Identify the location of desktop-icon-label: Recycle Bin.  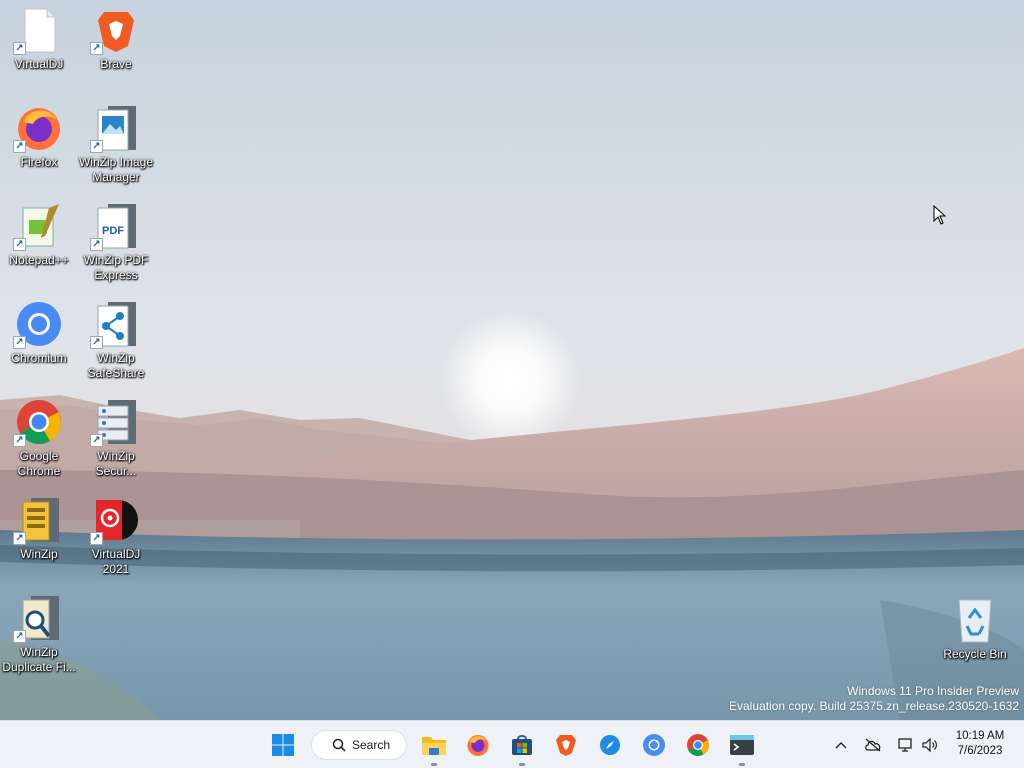
(975, 654).